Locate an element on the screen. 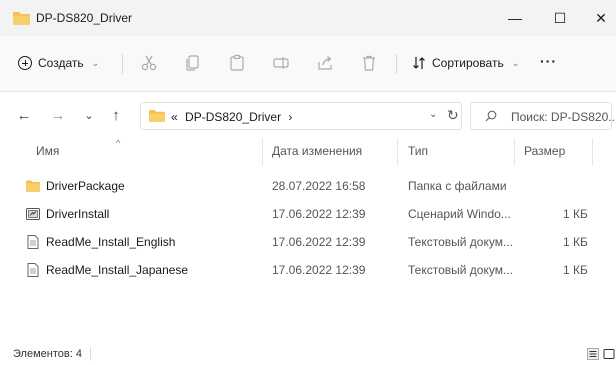  sort-icon is located at coordinates (419, 63).